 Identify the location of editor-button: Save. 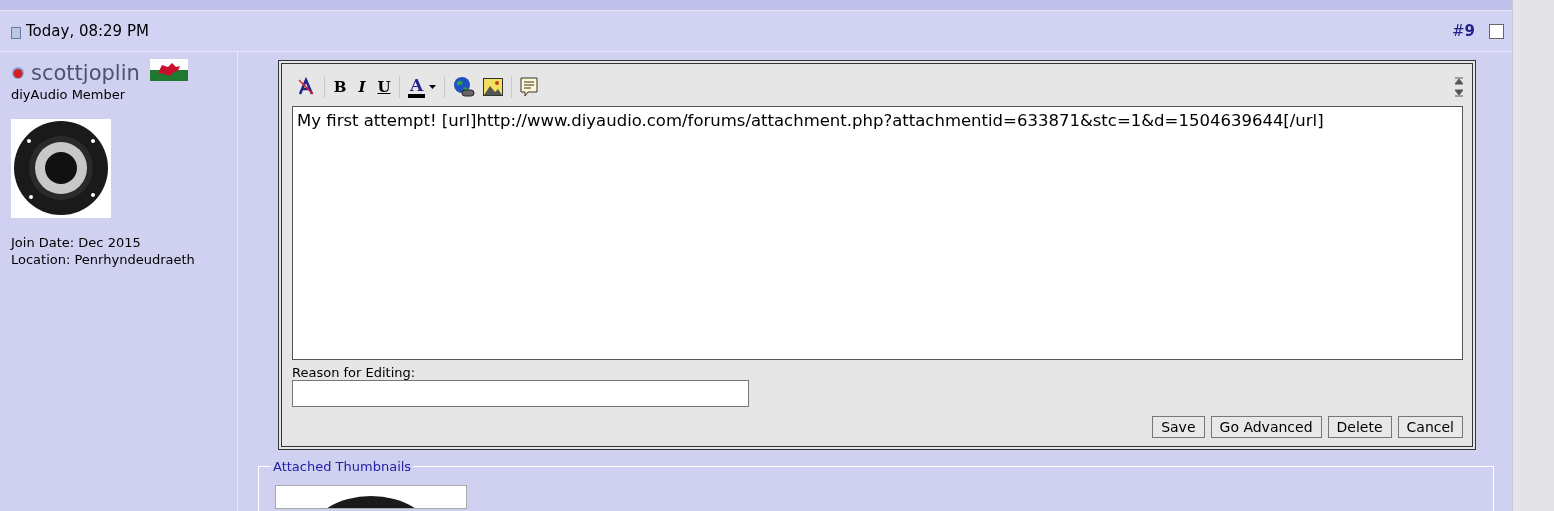
(1178, 427).